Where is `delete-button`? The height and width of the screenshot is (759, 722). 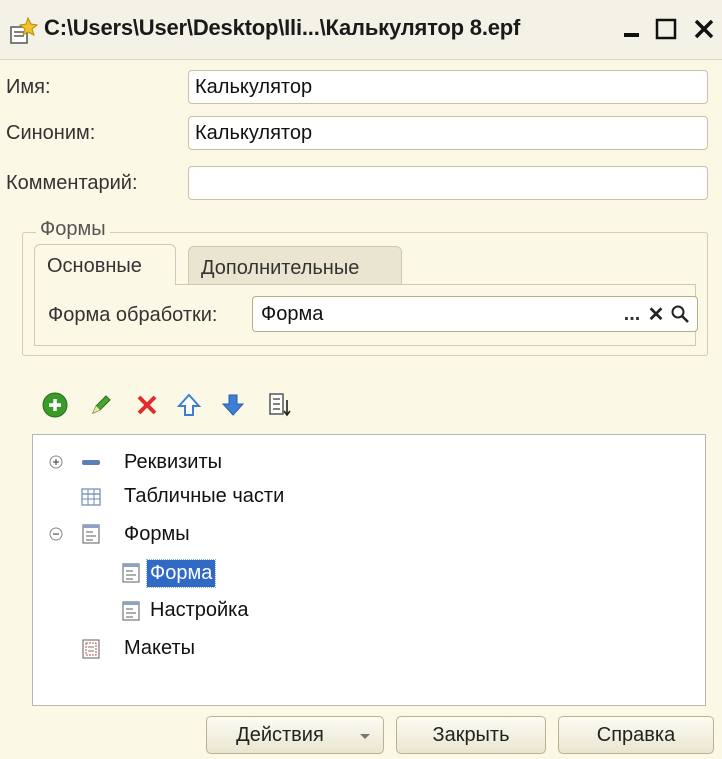
delete-button is located at coordinates (147, 405).